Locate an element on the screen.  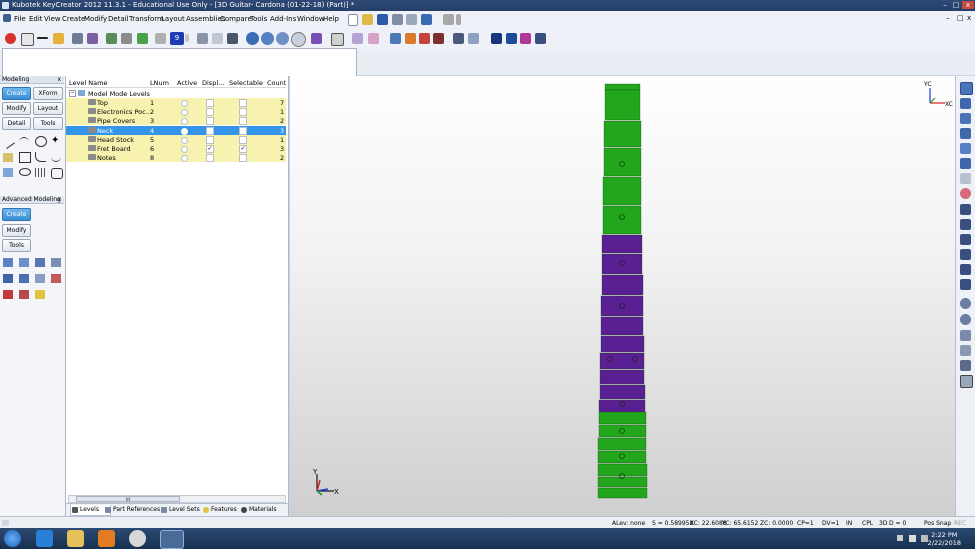
collapse-icon: − is located at coordinates (72, 93).